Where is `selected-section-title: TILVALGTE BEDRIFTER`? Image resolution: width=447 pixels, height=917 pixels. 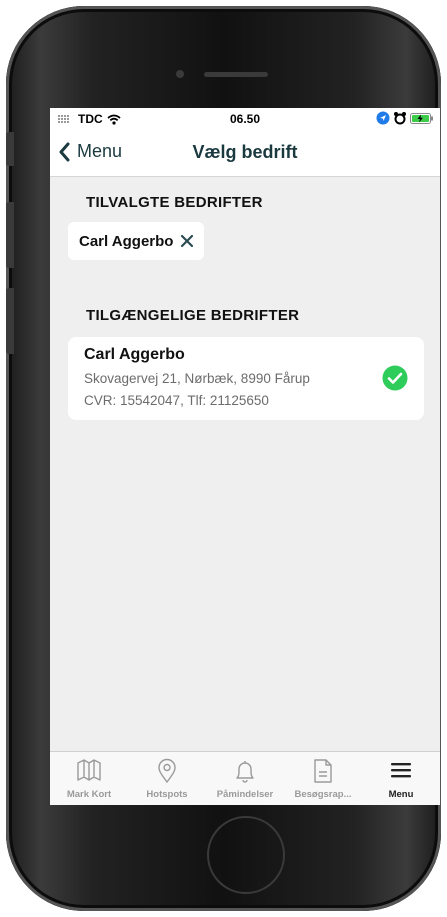 selected-section-title: TILVALGTE BEDRIFTER is located at coordinates (174, 202).